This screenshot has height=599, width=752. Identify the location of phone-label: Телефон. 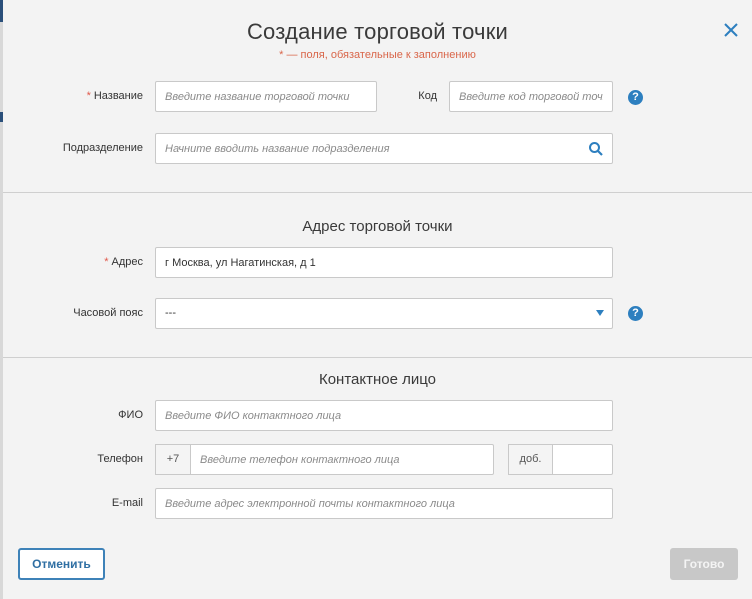
(120, 459).